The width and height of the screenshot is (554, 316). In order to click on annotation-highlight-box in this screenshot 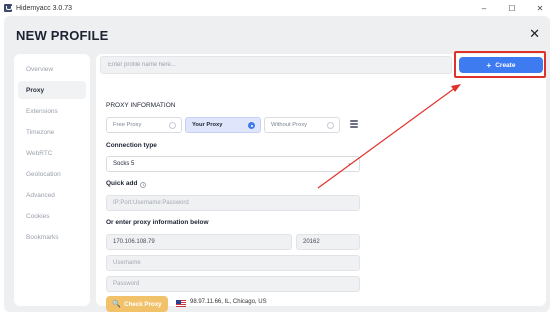, I will do `click(500, 64)`.